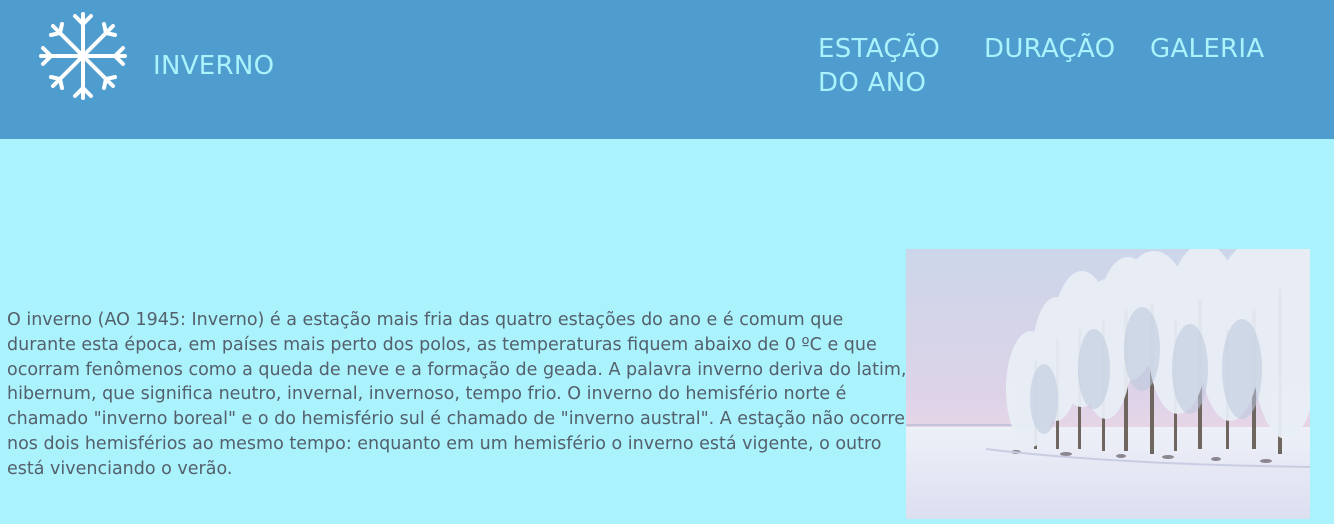 This screenshot has width=1334, height=524. What do you see at coordinates (1207, 49) in the screenshot?
I see `nav-link-galeria: GALERIA` at bounding box center [1207, 49].